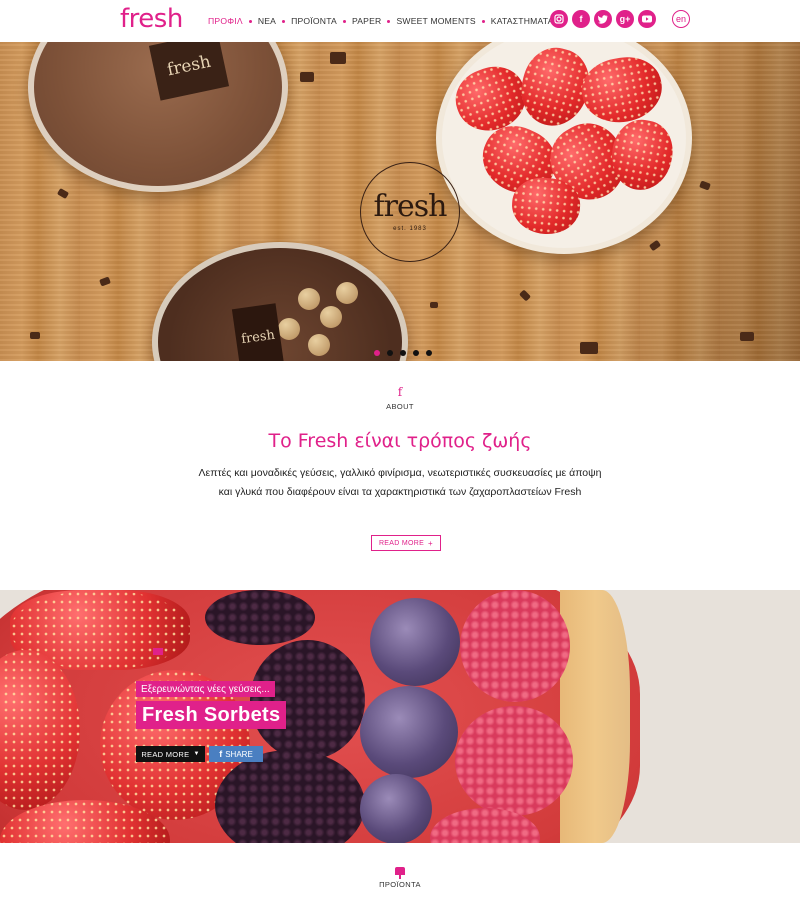  What do you see at coordinates (410, 206) in the screenshot?
I see `stamp-word: fresh` at bounding box center [410, 206].